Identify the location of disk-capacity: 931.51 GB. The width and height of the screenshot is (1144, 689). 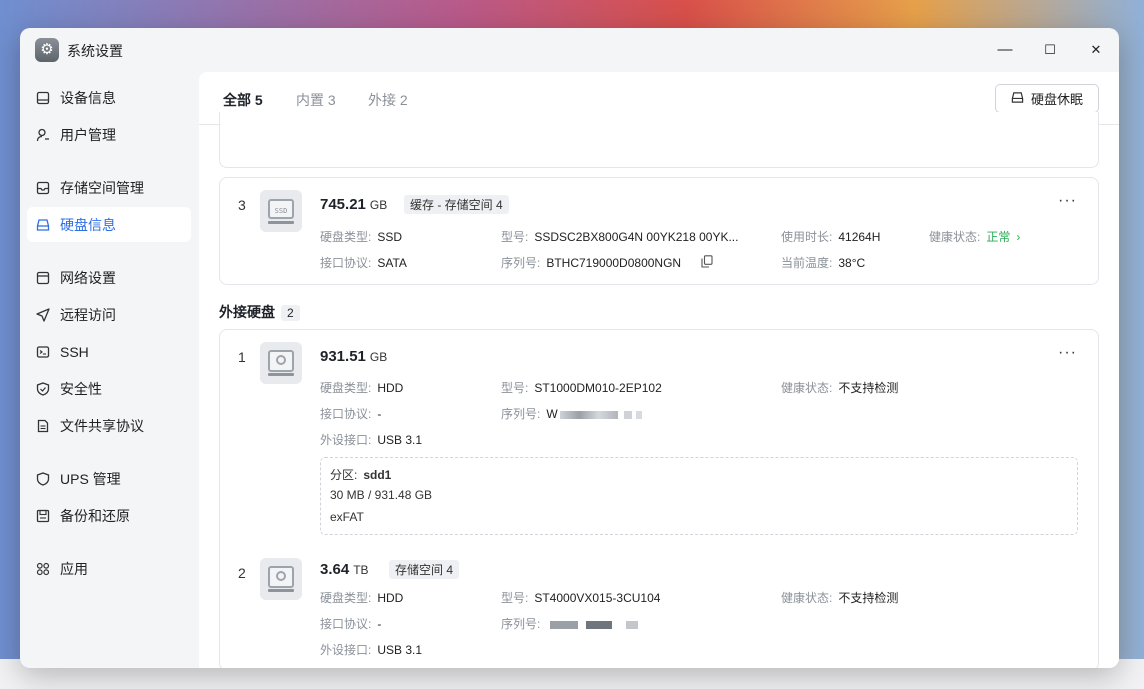
(354, 356).